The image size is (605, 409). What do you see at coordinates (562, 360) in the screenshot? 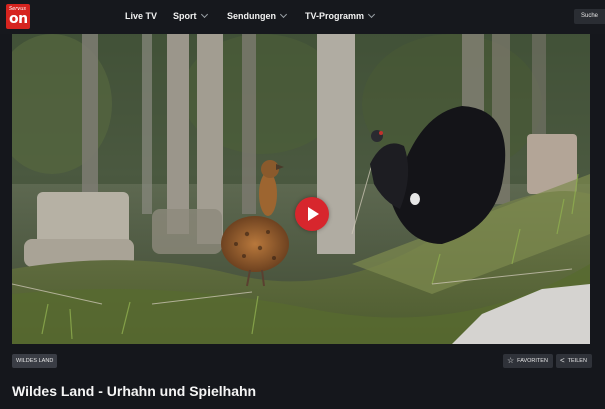
I see `share-icon: <` at bounding box center [562, 360].